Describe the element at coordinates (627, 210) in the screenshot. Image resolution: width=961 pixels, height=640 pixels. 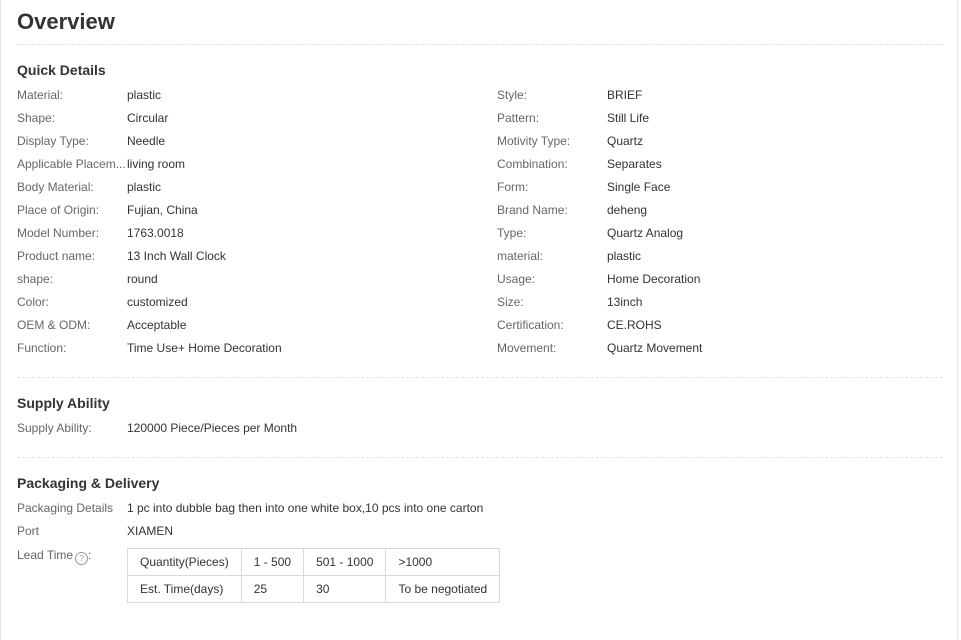
I see `detail-value: deheng` at that location.